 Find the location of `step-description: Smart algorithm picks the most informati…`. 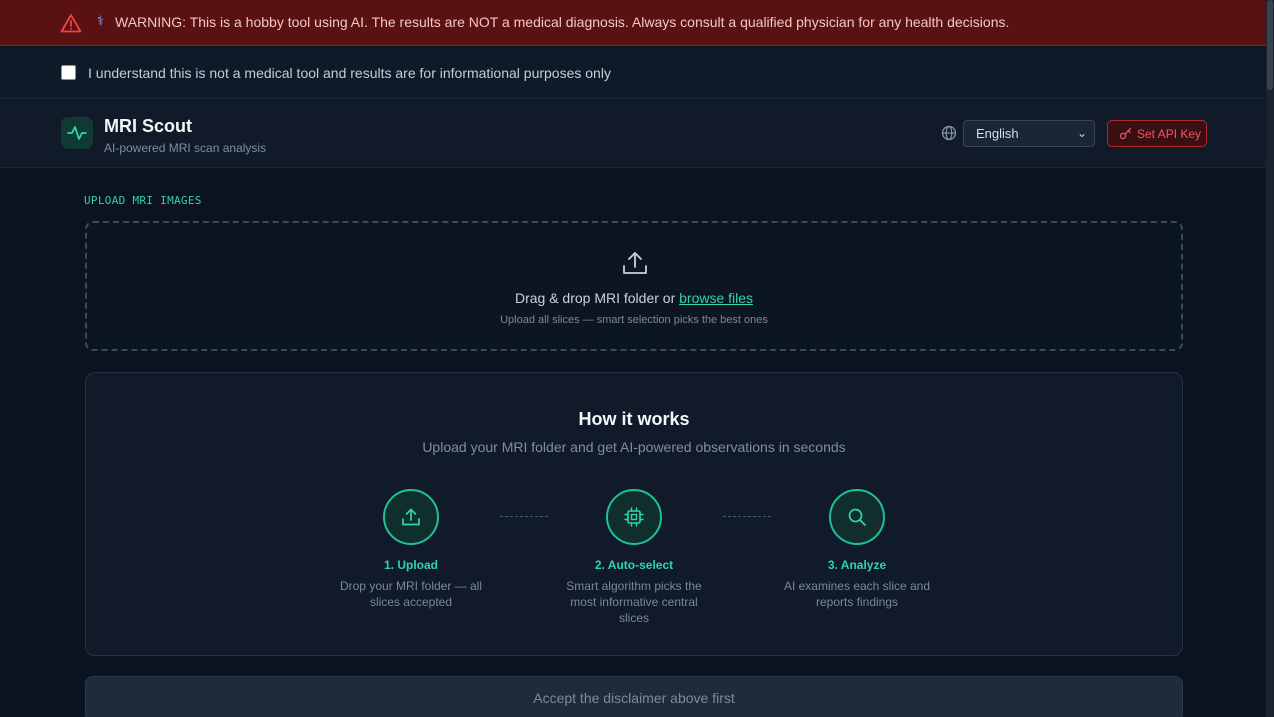

step-description: Smart algorithm picks the most informati… is located at coordinates (634, 602).